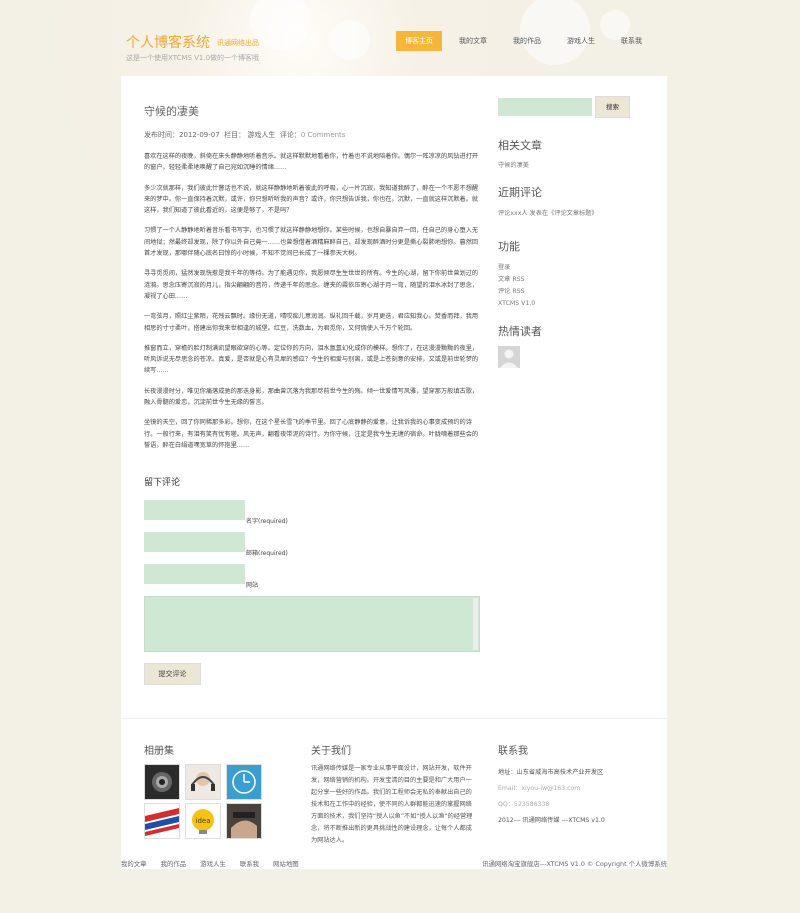 The image size is (800, 913). What do you see at coordinates (267, 553) in the screenshot?
I see `email-field-label: 邮箱(required)` at bounding box center [267, 553].